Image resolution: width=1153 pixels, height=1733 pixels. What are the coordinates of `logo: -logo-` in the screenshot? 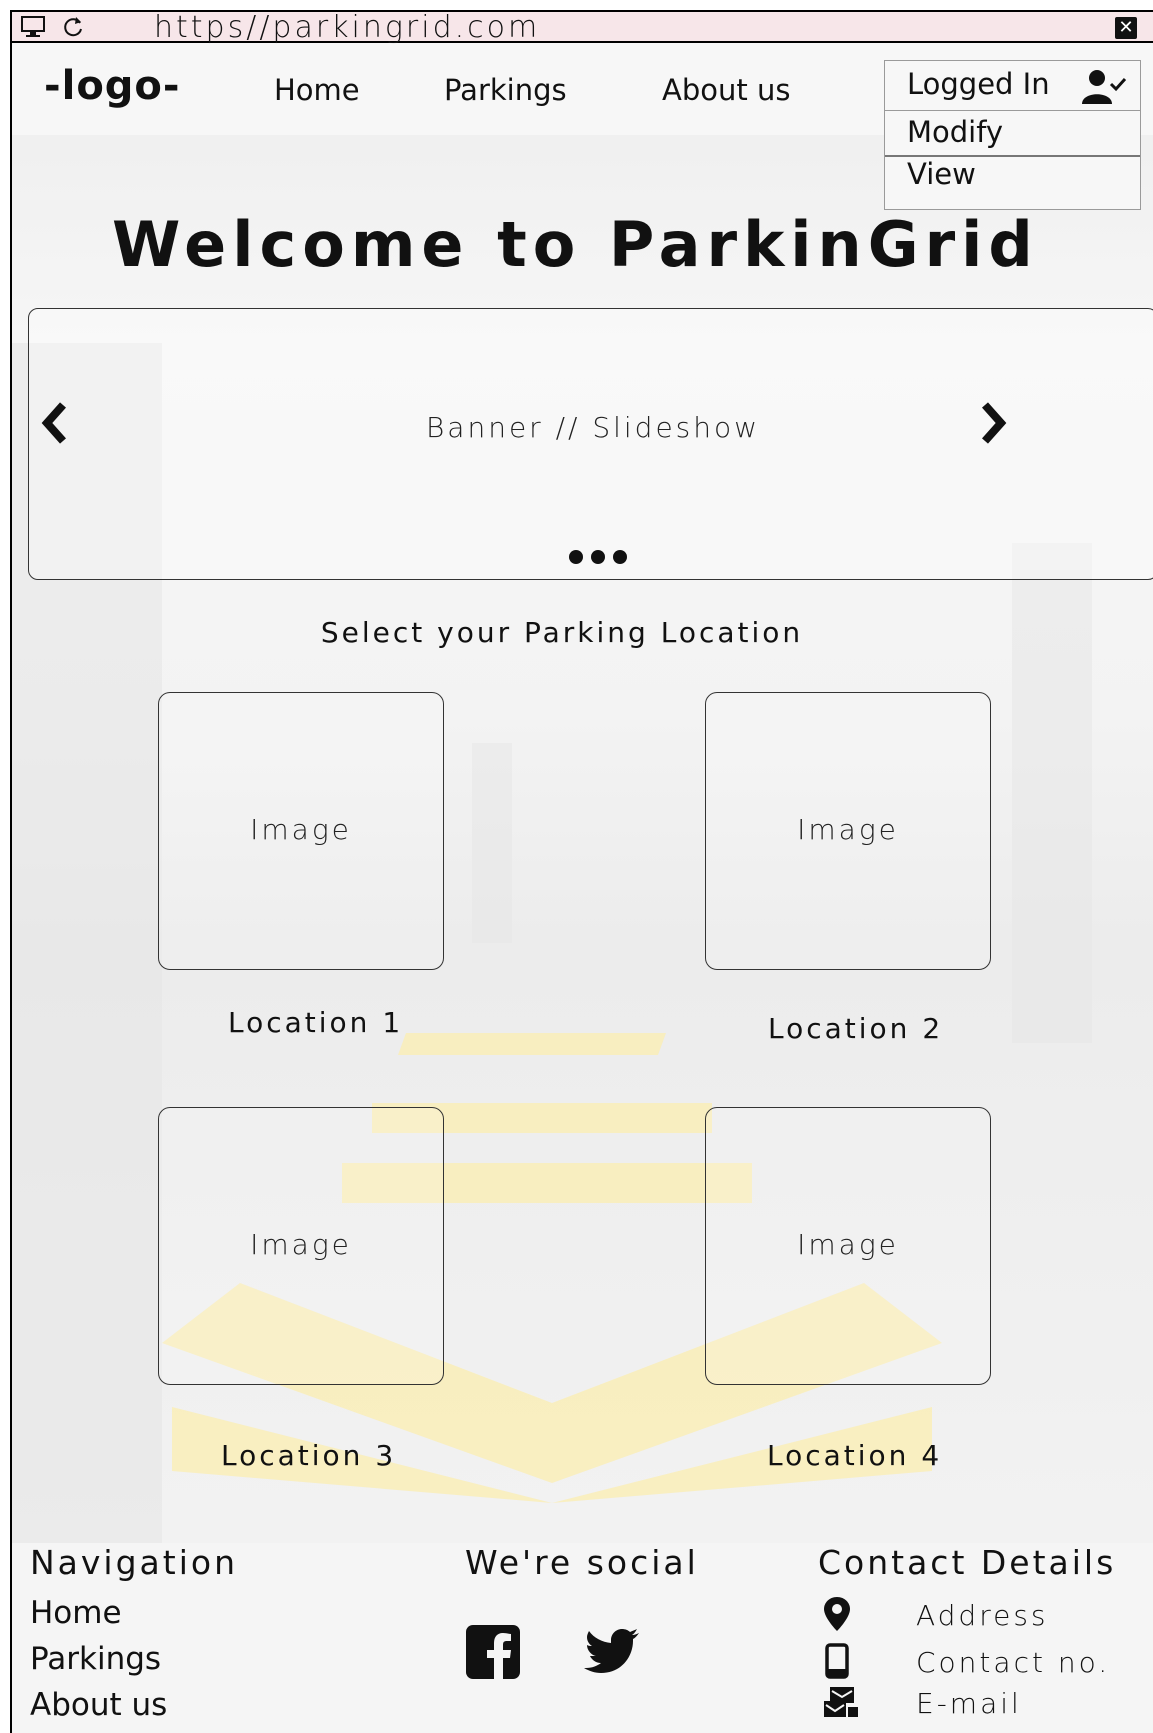 It's located at (112, 86).